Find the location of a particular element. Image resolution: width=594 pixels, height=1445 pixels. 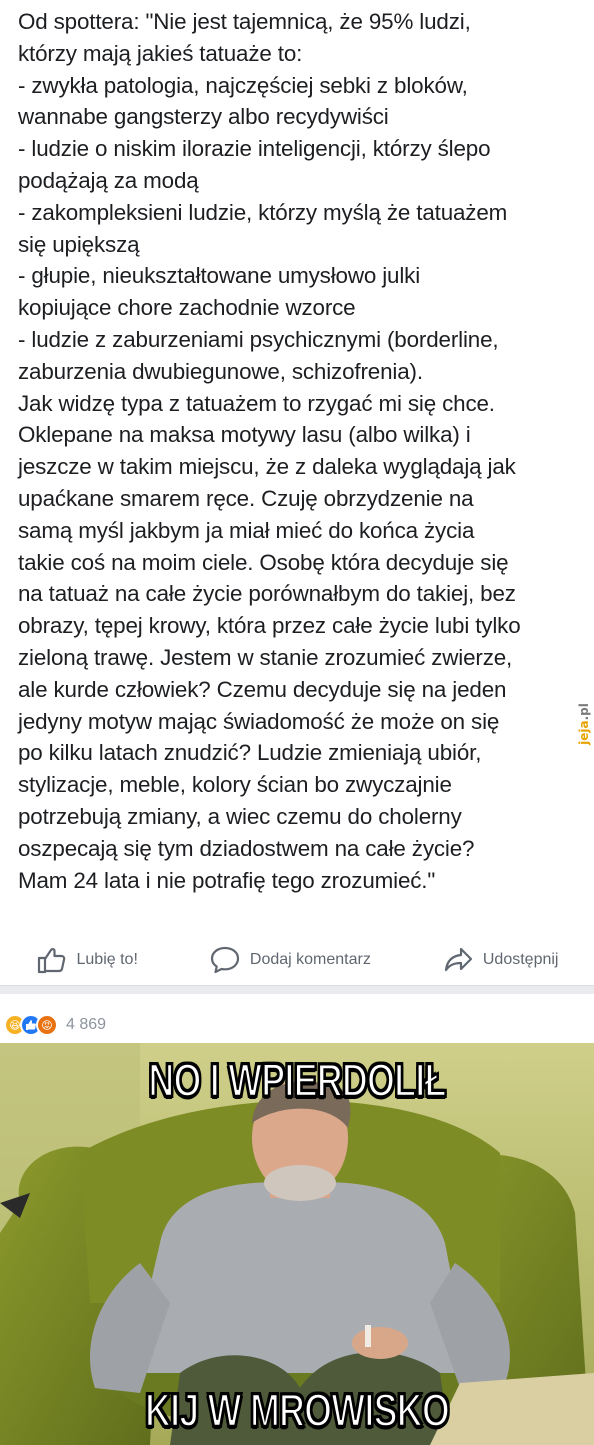

post-action-bar: Lubię to! Dodaj komentarz Udostępnij is located at coordinates (297, 960).